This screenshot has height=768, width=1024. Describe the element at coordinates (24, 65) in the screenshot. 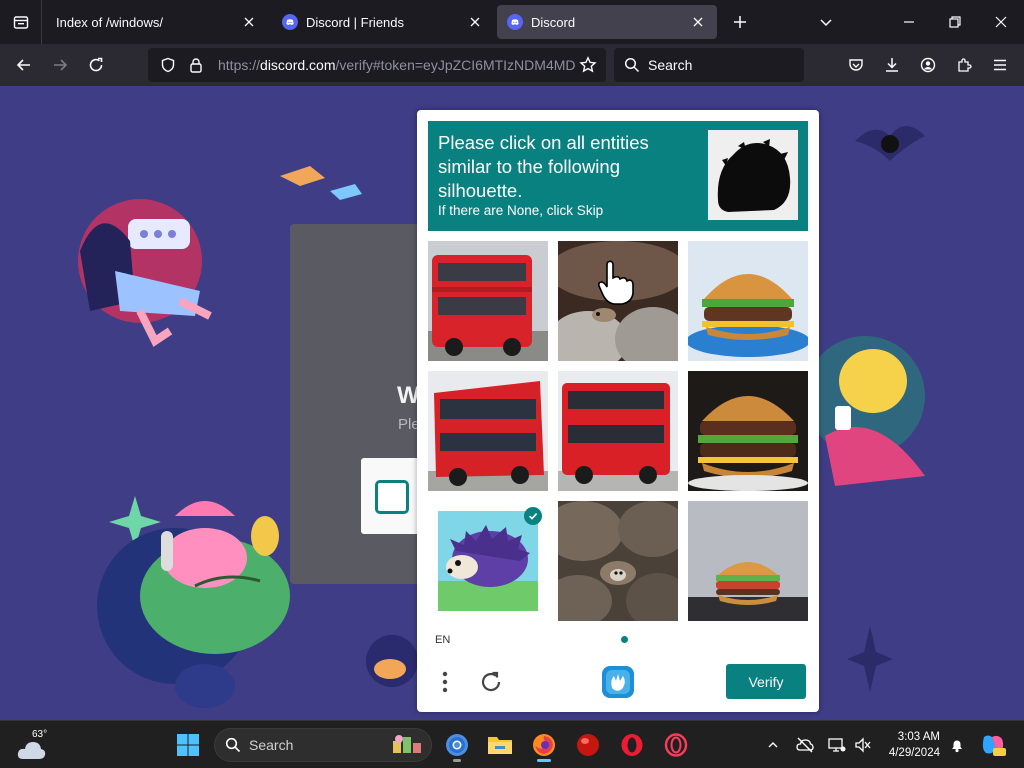

I see `back-arrow-icon` at that location.